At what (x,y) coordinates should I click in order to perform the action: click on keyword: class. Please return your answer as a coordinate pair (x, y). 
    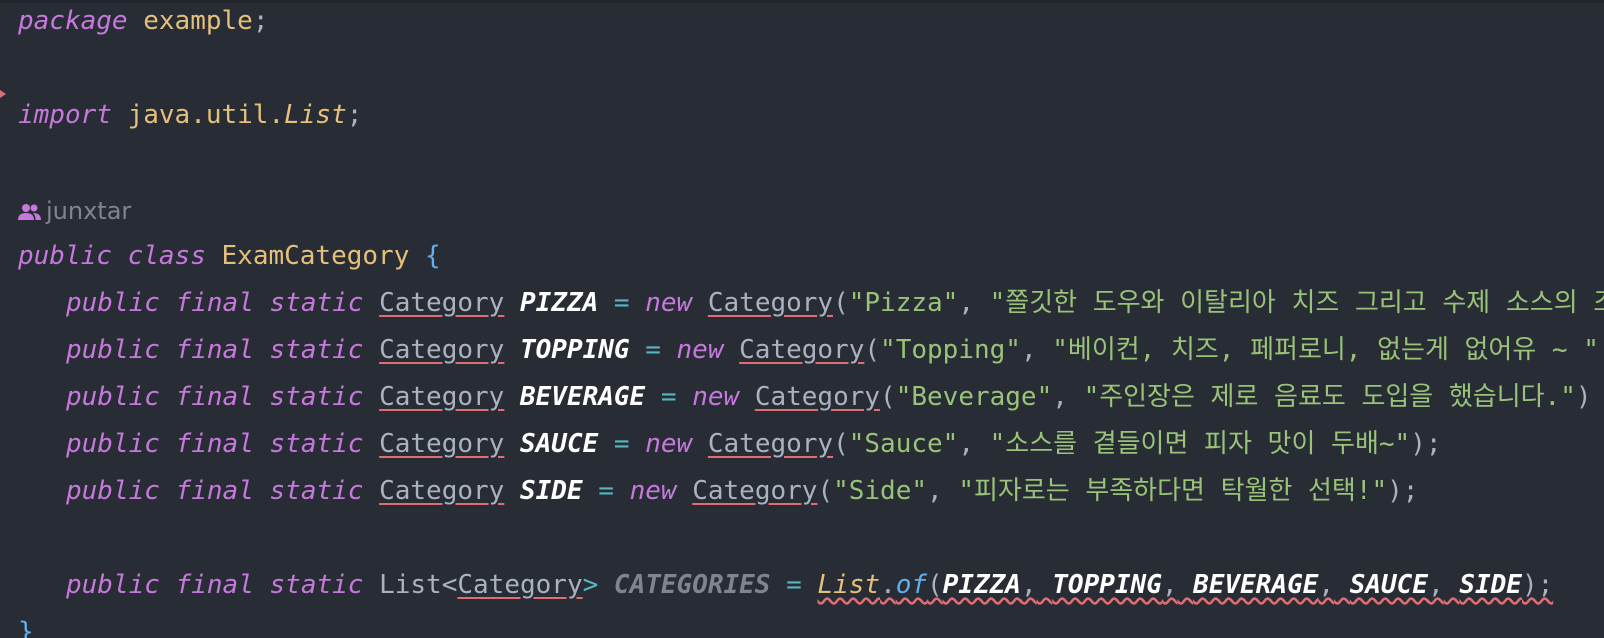
    Looking at the image, I should click on (166, 256).